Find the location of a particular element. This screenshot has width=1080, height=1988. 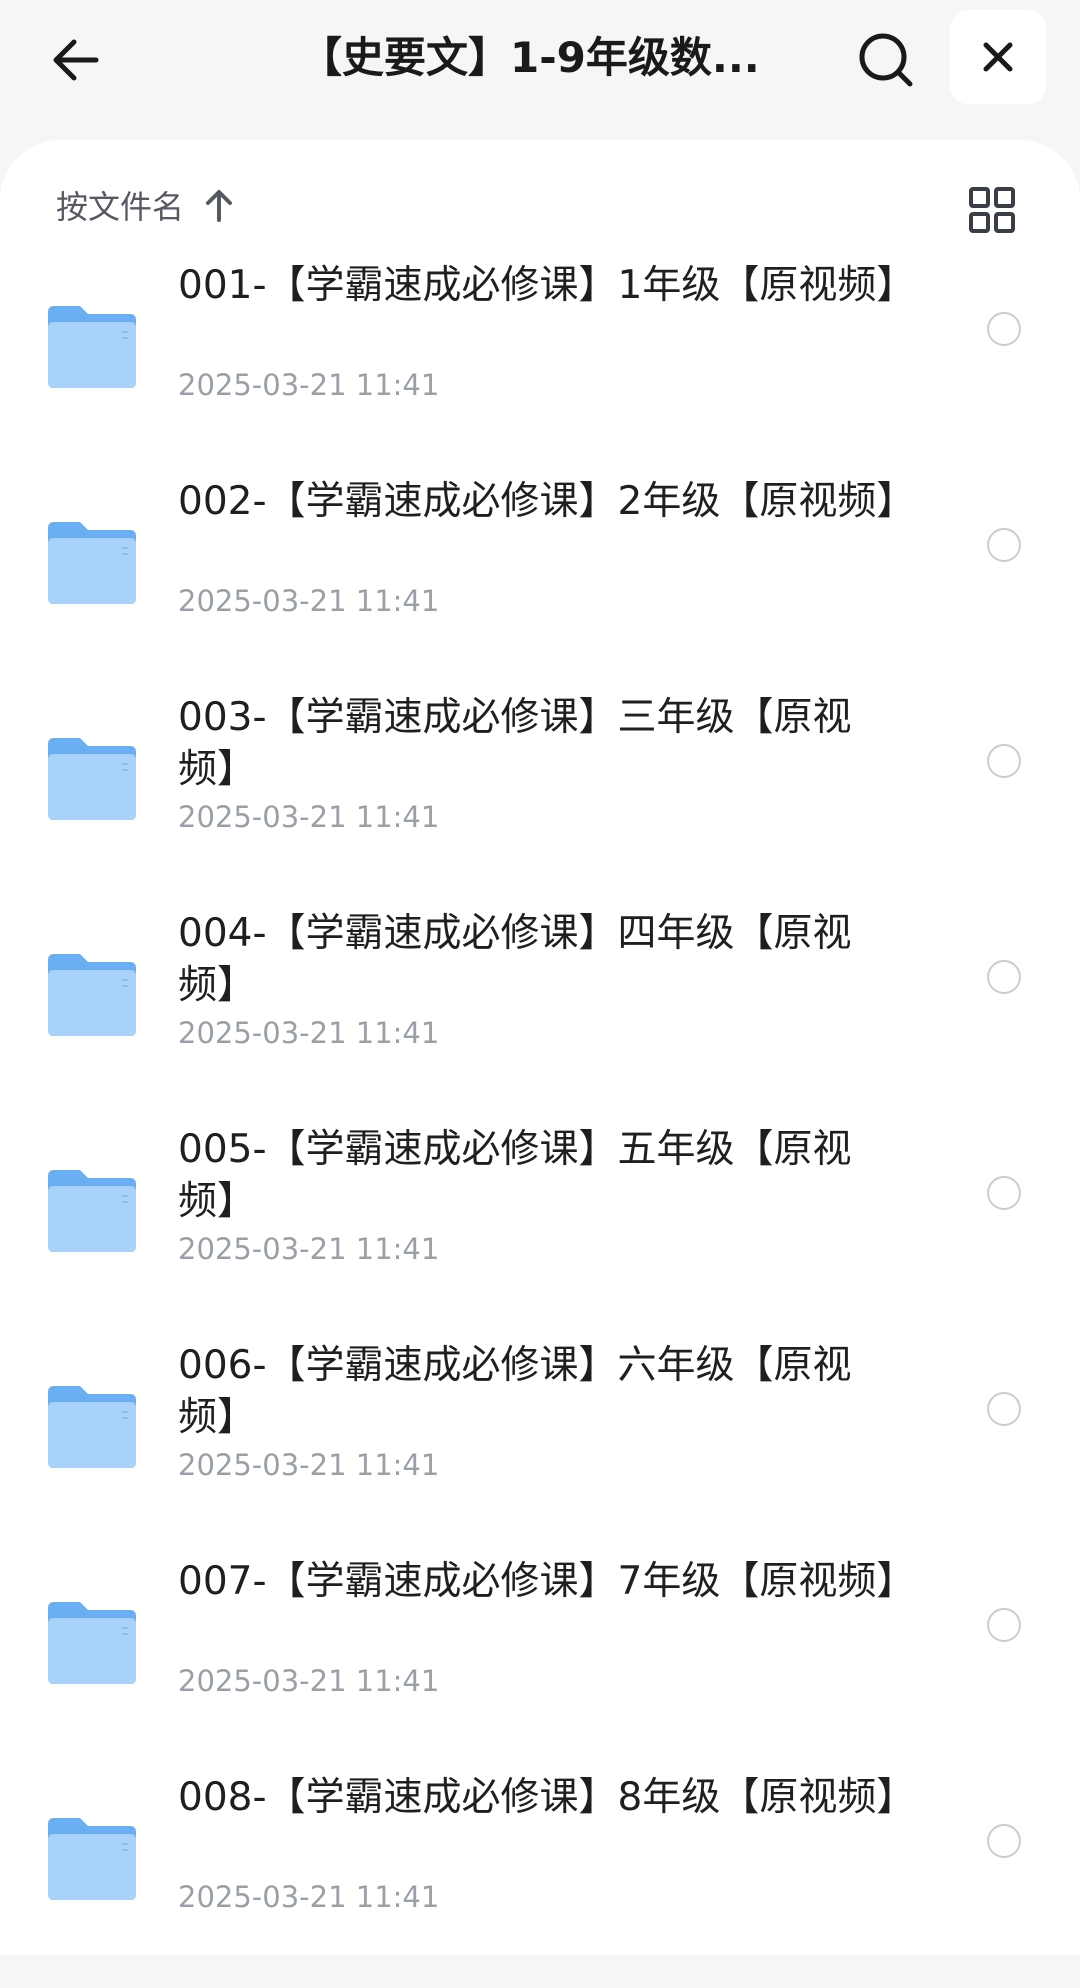

folder-name: 005-【学霸速成必修课】五年级【原视频】 is located at coordinates (515, 1175).